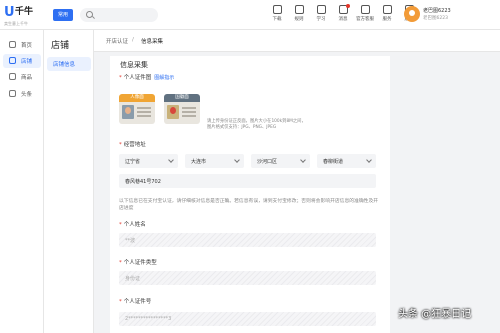  Describe the element at coordinates (133, 279) in the screenshot. I see `id-type-placeholder: 身份证` at that location.